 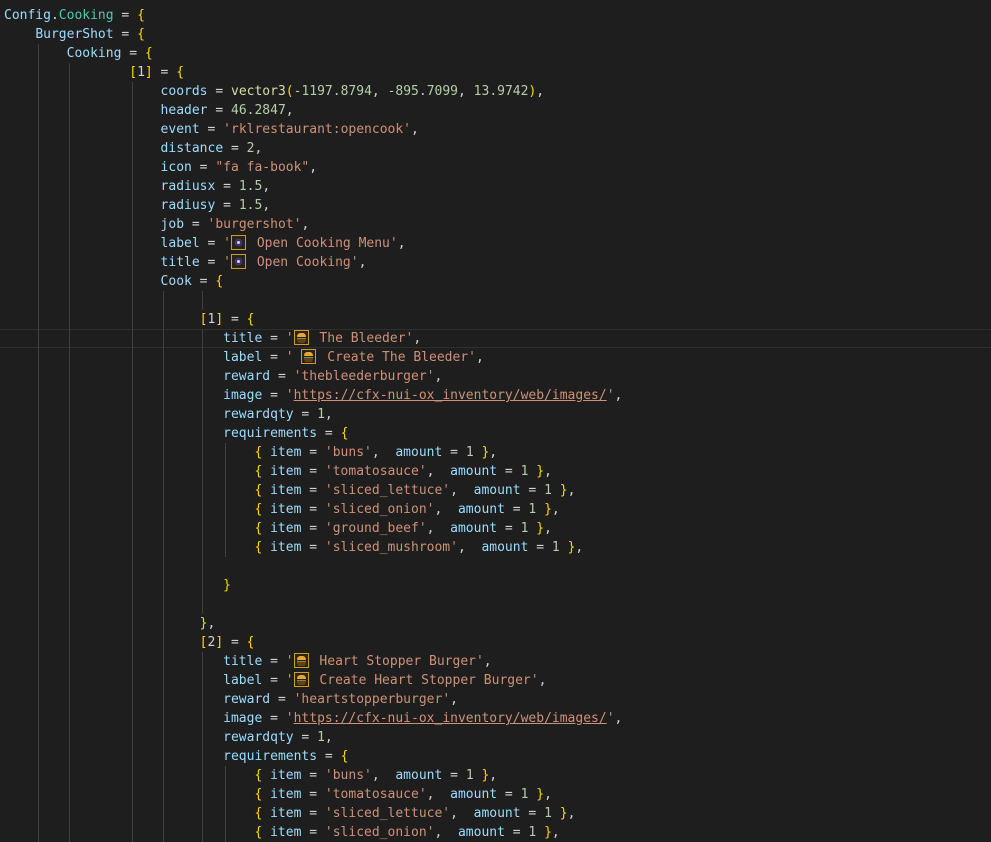 I want to click on code-text: { item = 'ground_beef', amount = 1 },, so click(x=403, y=528).